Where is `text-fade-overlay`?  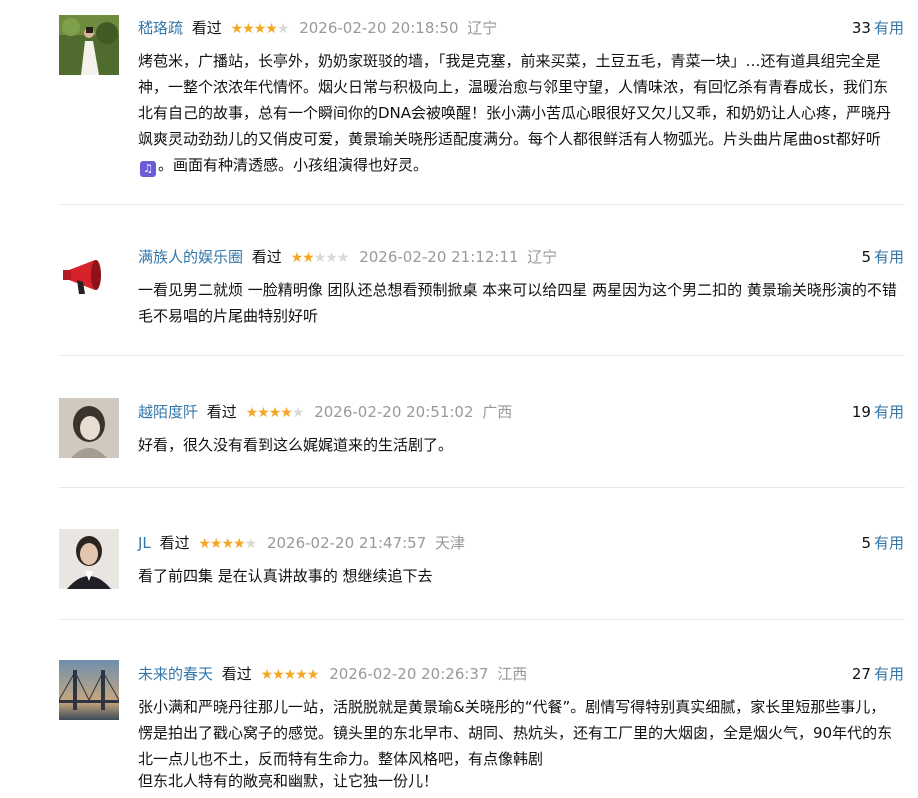
text-fade-overlay is located at coordinates (780, 758).